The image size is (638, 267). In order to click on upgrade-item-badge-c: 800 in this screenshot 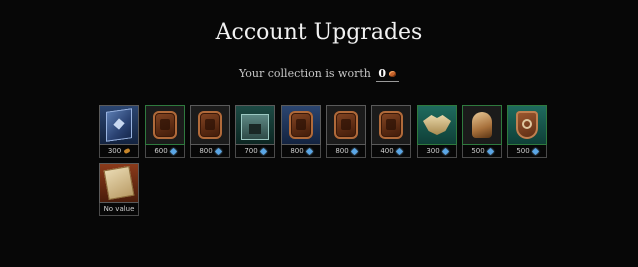, I will do `click(301, 131)`.